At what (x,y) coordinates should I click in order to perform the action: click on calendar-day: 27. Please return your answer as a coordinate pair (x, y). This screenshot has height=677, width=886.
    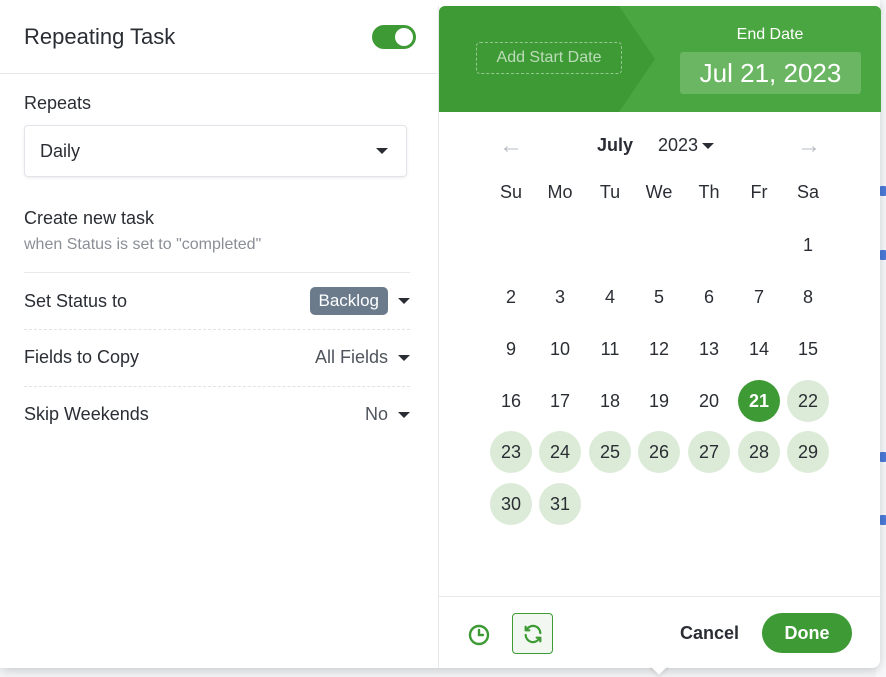
    Looking at the image, I should click on (709, 452).